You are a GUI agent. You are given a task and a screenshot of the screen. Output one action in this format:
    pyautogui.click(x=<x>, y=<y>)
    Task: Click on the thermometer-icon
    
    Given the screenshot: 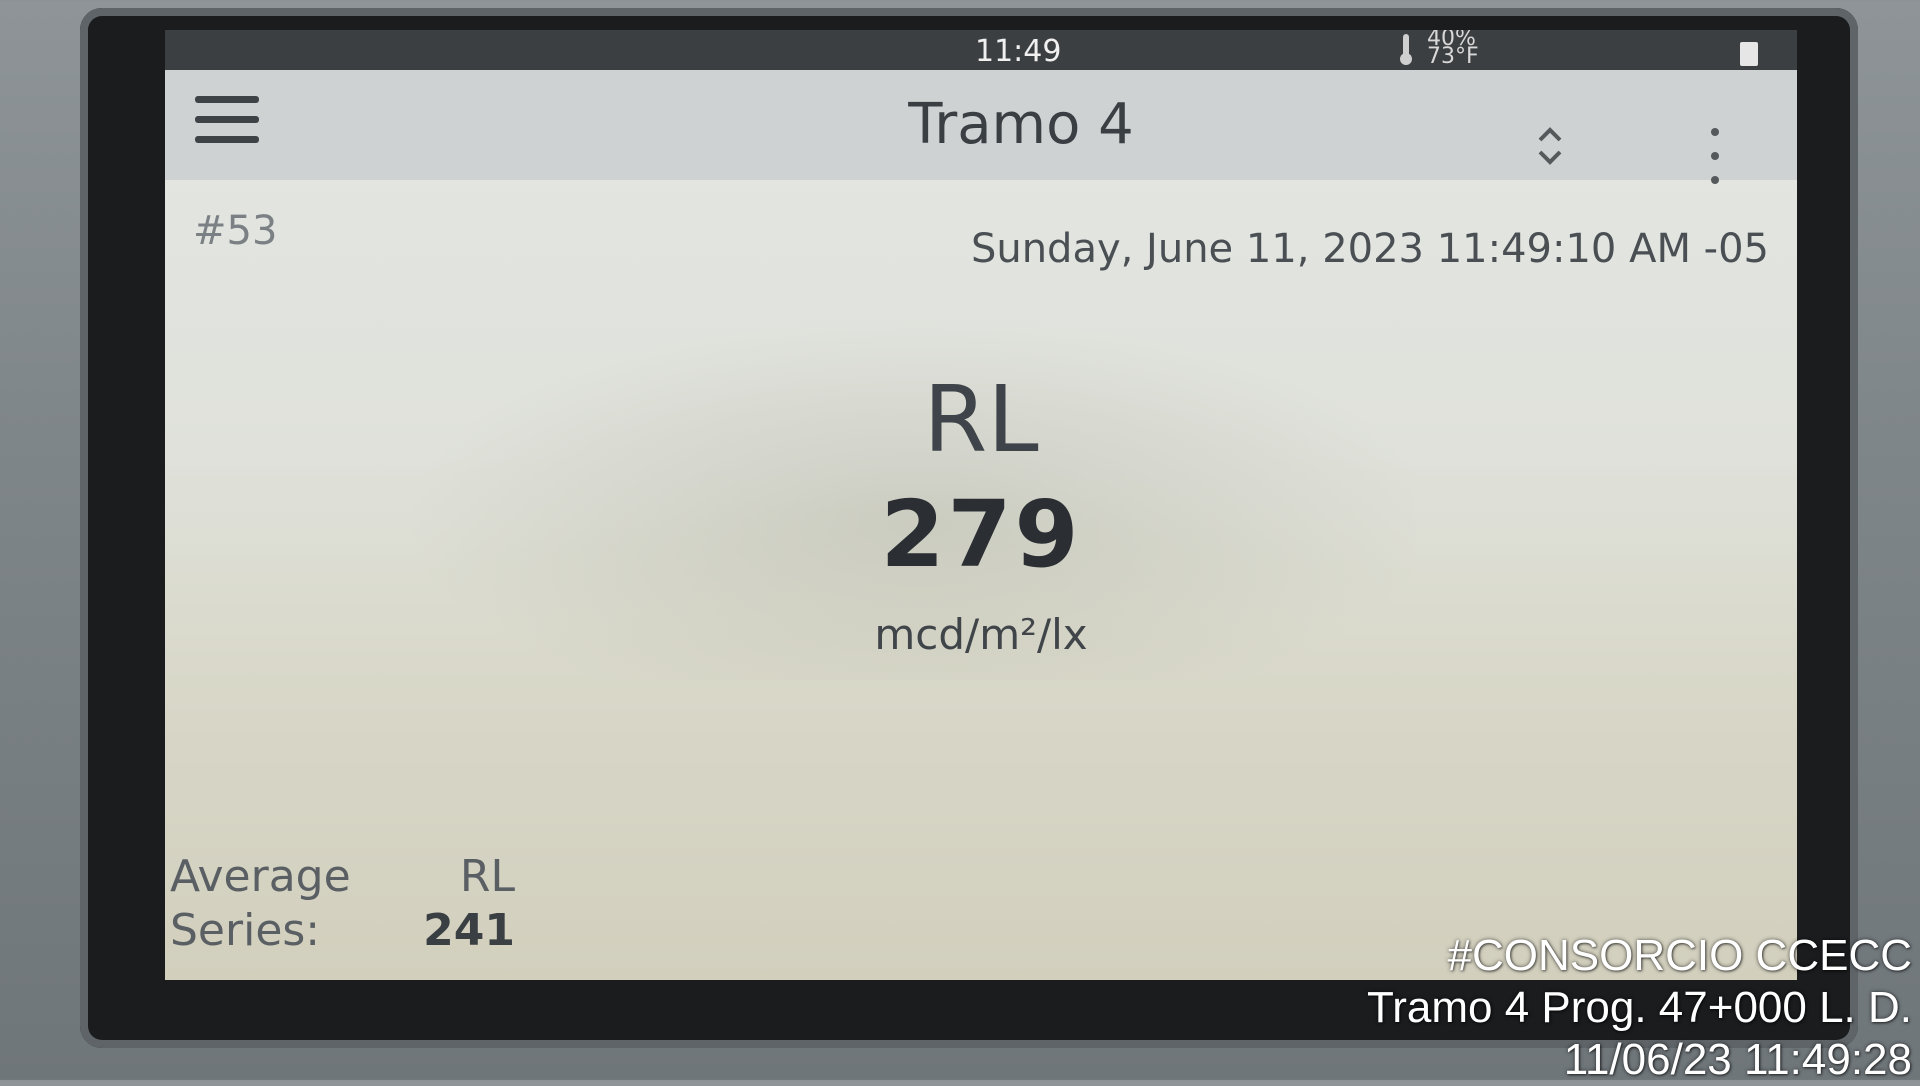 What is the action you would take?
    pyautogui.click(x=1406, y=49)
    